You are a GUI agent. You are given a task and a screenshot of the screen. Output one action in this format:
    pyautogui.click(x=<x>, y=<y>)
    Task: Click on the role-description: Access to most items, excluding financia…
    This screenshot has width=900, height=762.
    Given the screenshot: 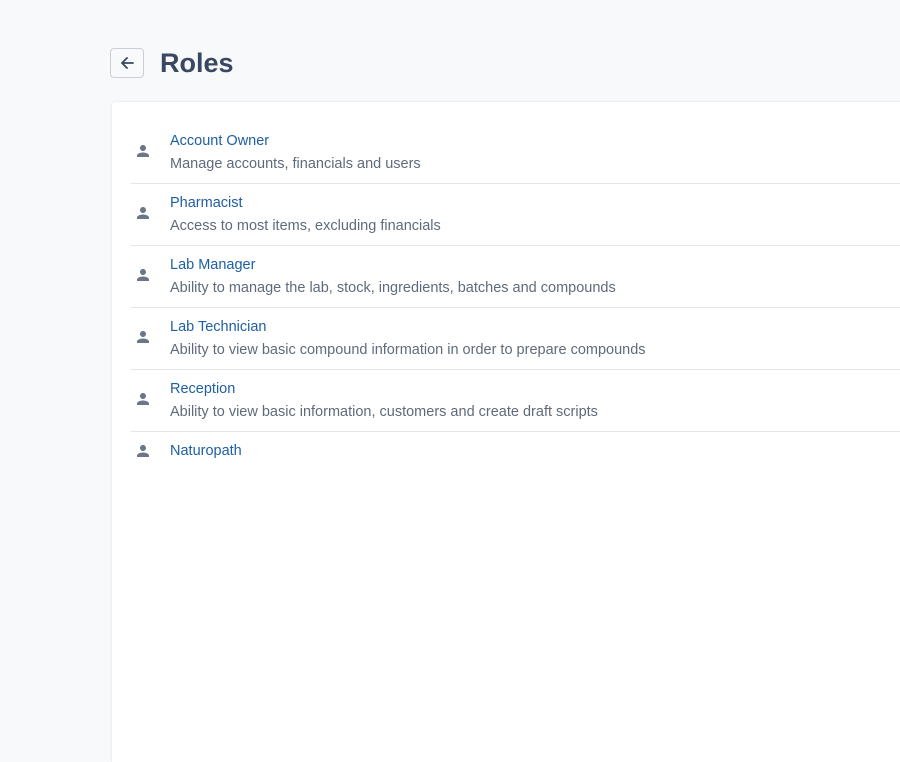 What is the action you would take?
    pyautogui.click(x=305, y=226)
    